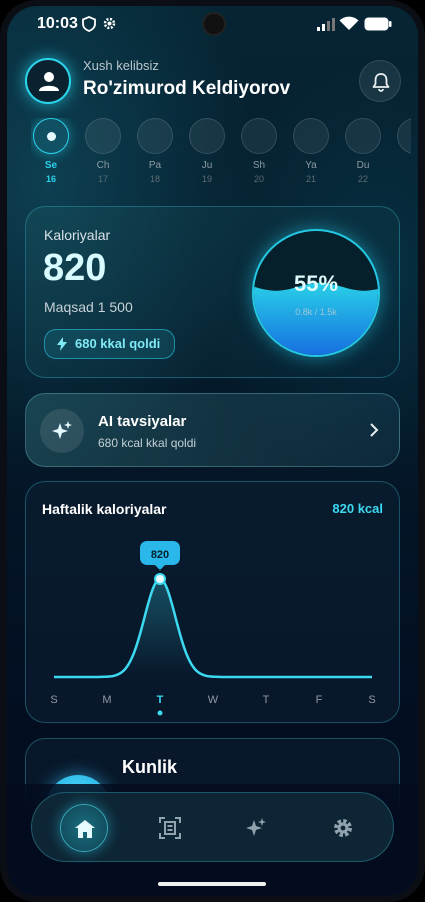  Describe the element at coordinates (349, 26) in the screenshot. I see `wifi-icon` at that location.